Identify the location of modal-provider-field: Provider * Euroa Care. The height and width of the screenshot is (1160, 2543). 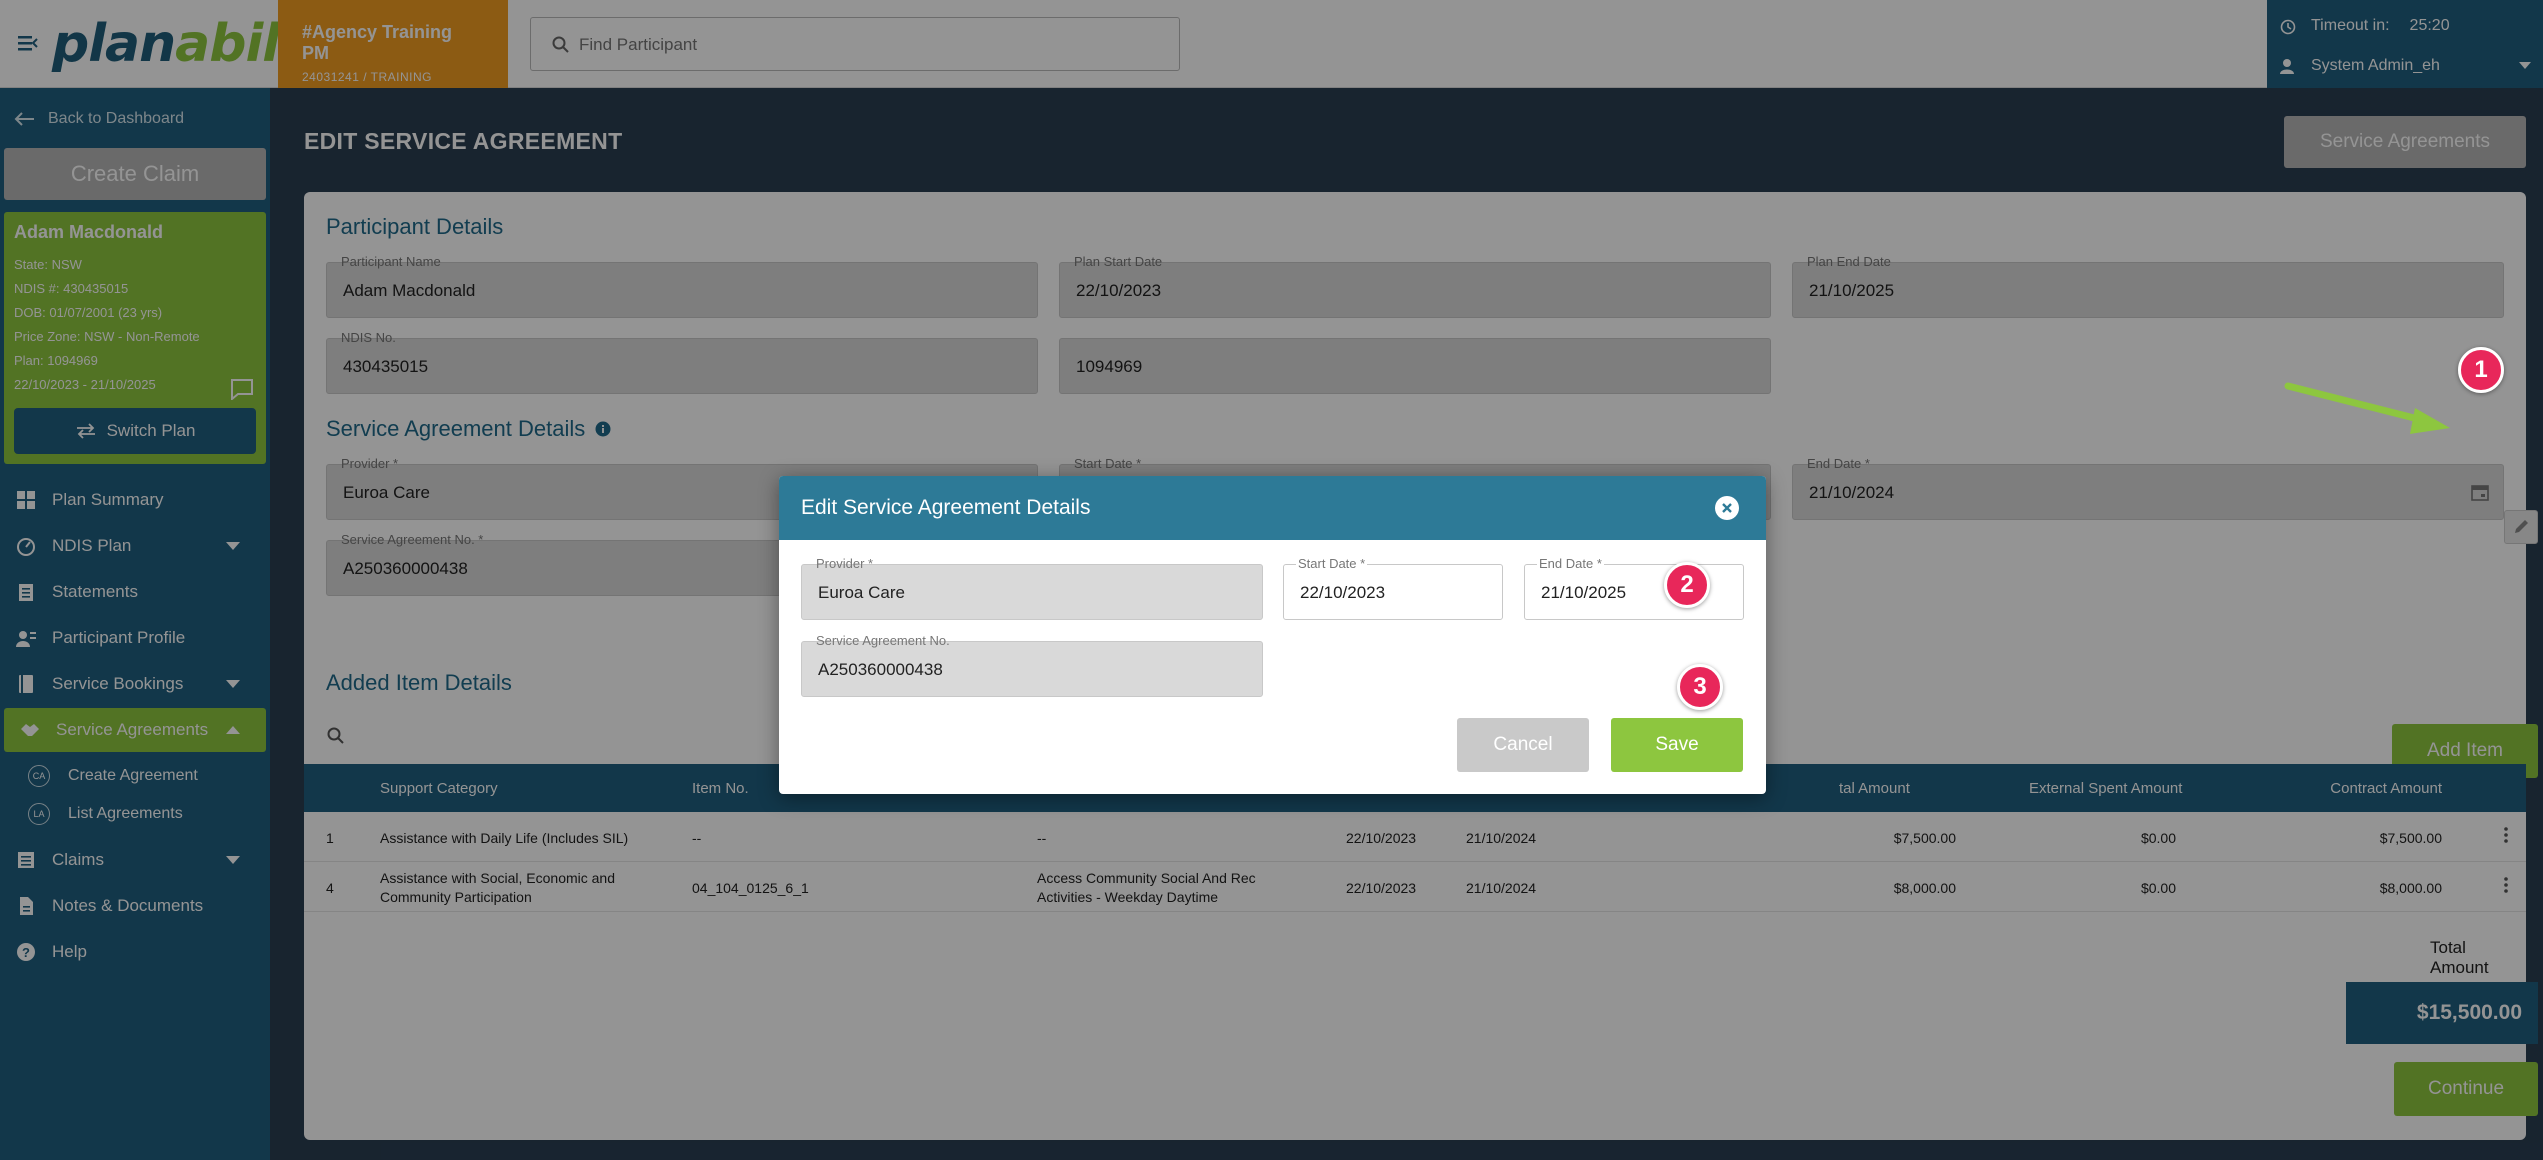
(1032, 588).